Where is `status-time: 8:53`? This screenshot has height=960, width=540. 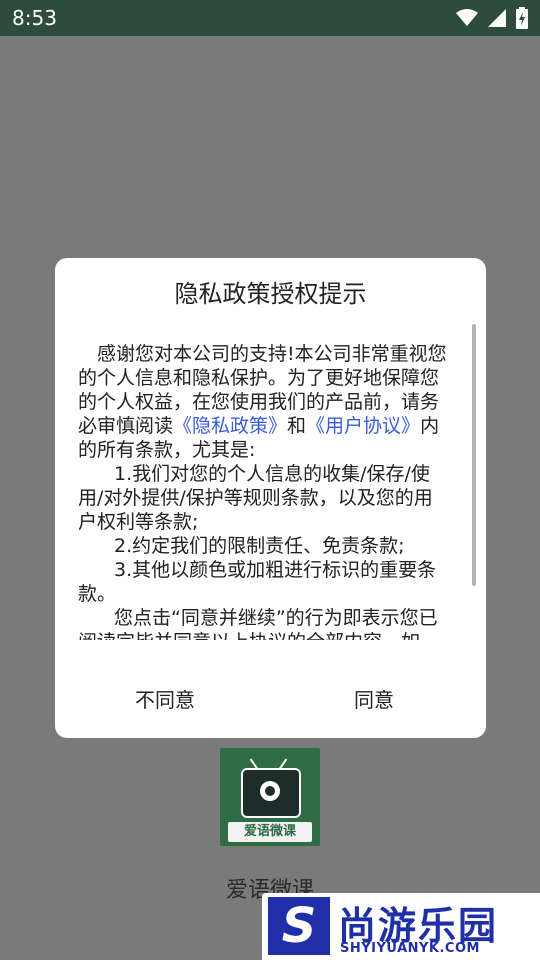 status-time: 8:53 is located at coordinates (34, 18).